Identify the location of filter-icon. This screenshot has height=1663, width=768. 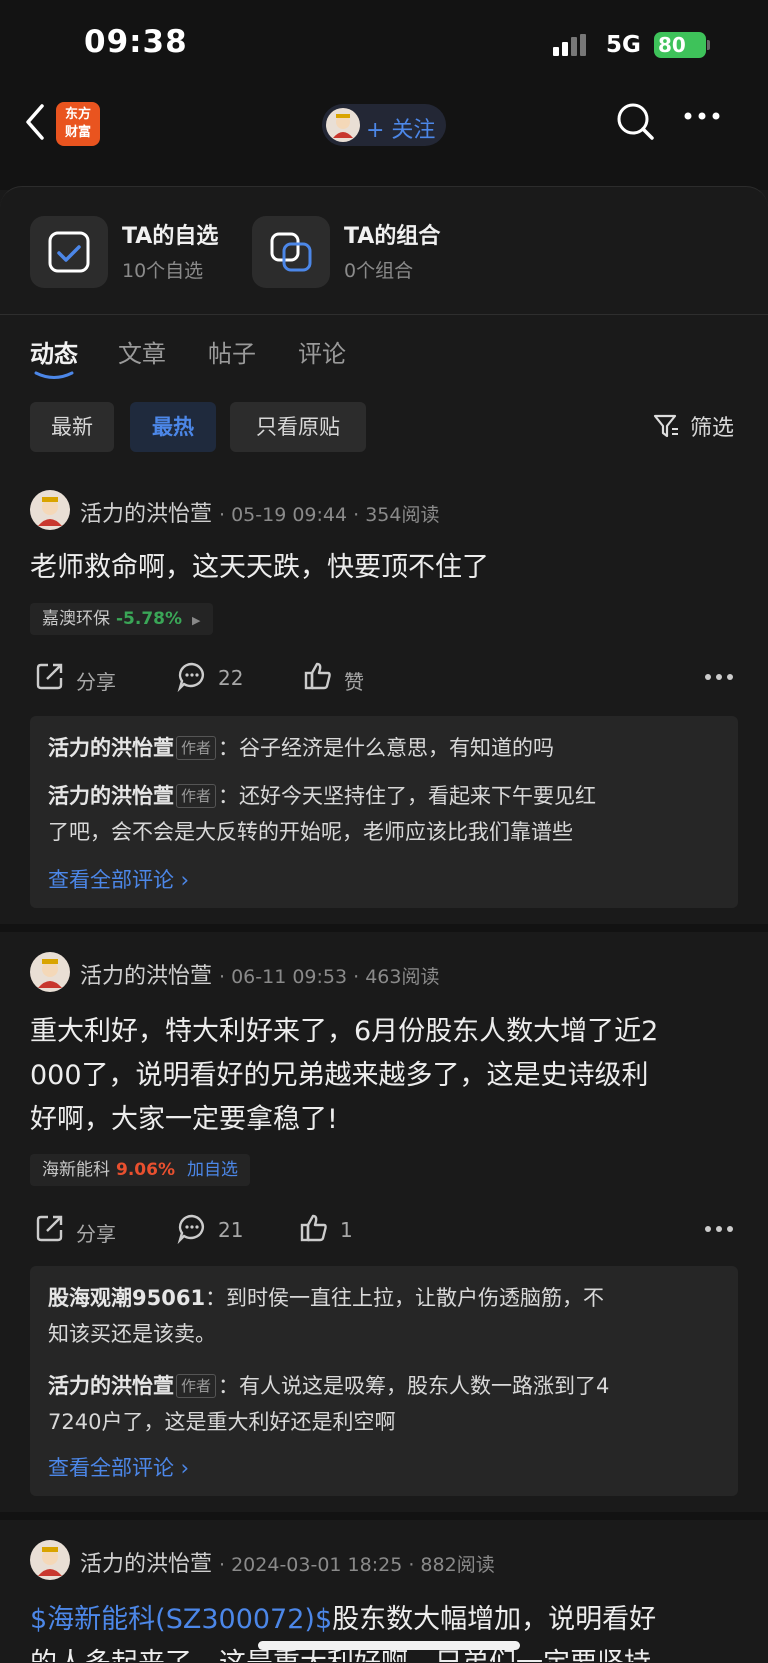
(665, 426).